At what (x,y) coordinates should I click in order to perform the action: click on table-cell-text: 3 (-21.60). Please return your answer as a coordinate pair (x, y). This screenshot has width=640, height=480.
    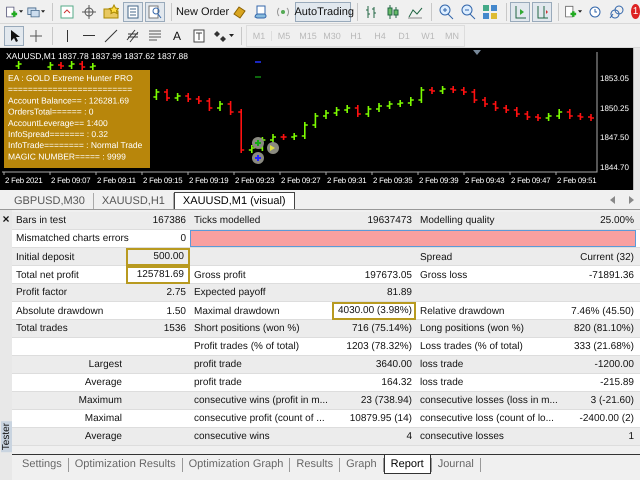
    Looking at the image, I should click on (612, 400).